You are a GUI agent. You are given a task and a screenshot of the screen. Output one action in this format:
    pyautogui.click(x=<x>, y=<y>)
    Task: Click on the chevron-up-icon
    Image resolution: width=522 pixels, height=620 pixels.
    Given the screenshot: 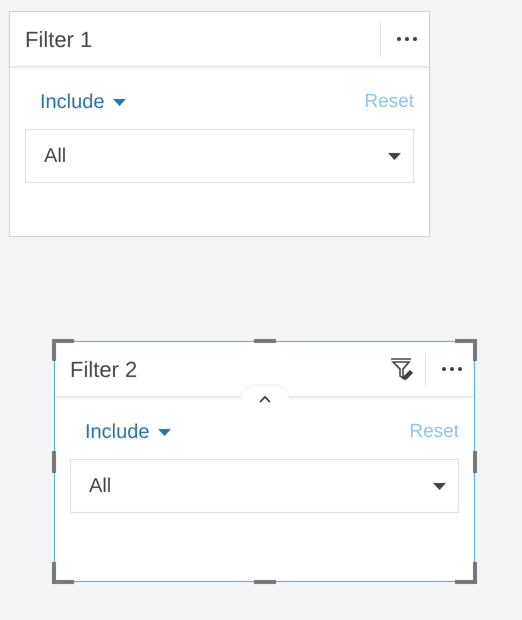 What is the action you would take?
    pyautogui.click(x=265, y=399)
    